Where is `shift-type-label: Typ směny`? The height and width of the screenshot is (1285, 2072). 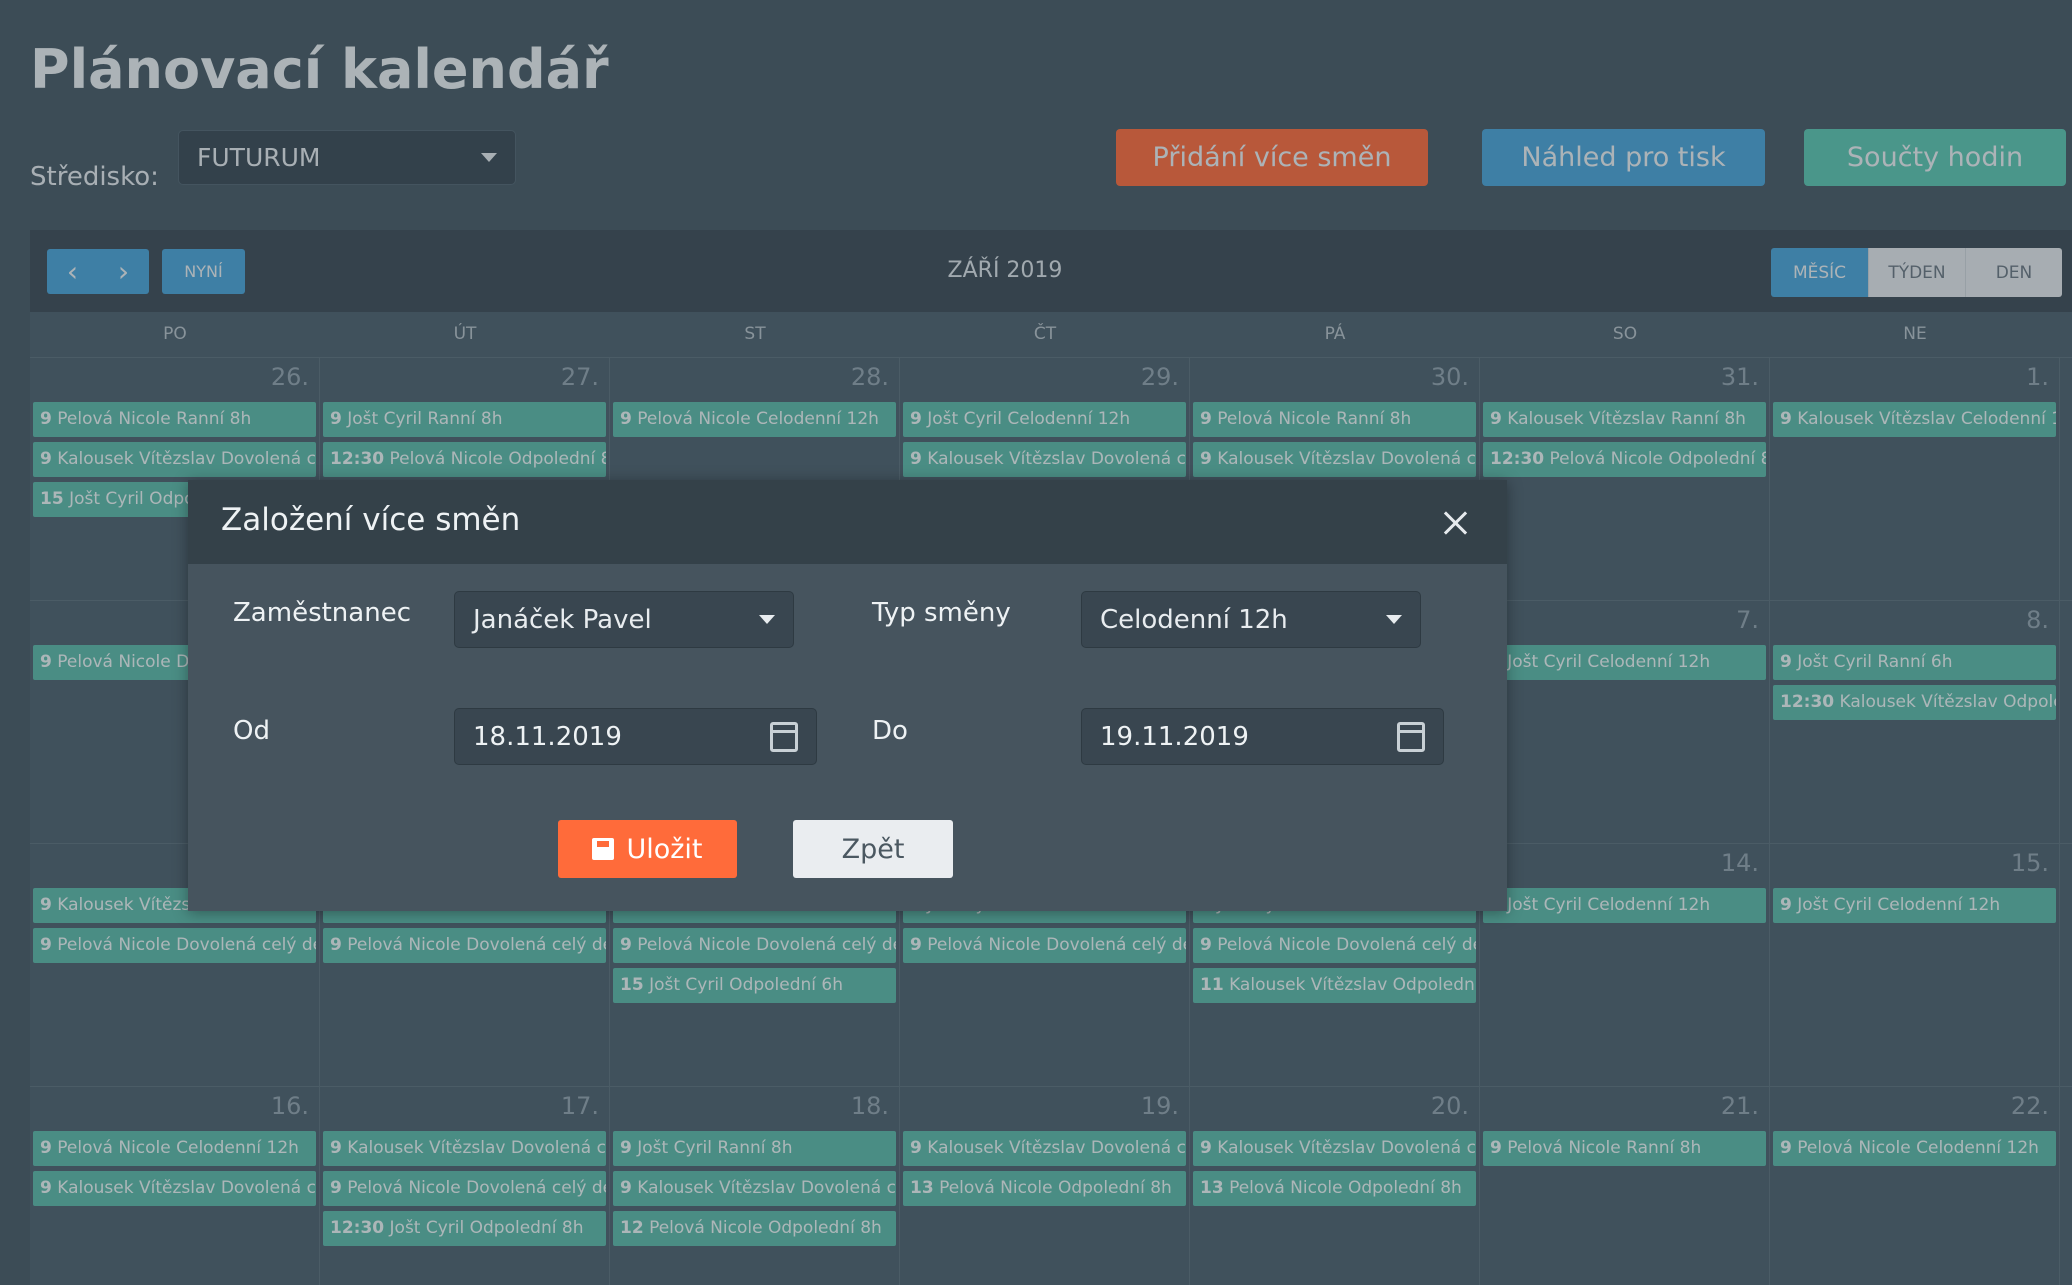
shift-type-label: Typ směny is located at coordinates (941, 613).